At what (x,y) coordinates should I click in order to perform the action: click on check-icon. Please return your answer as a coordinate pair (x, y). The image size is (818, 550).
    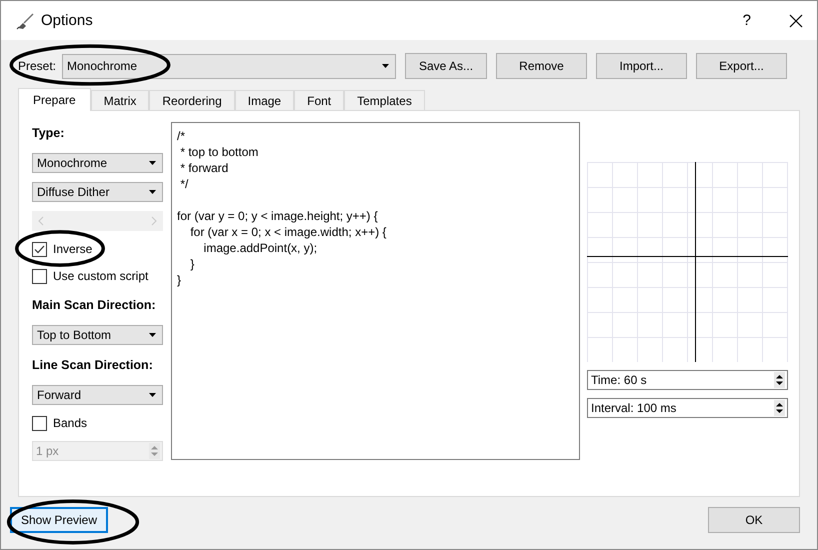
    Looking at the image, I should click on (39, 249).